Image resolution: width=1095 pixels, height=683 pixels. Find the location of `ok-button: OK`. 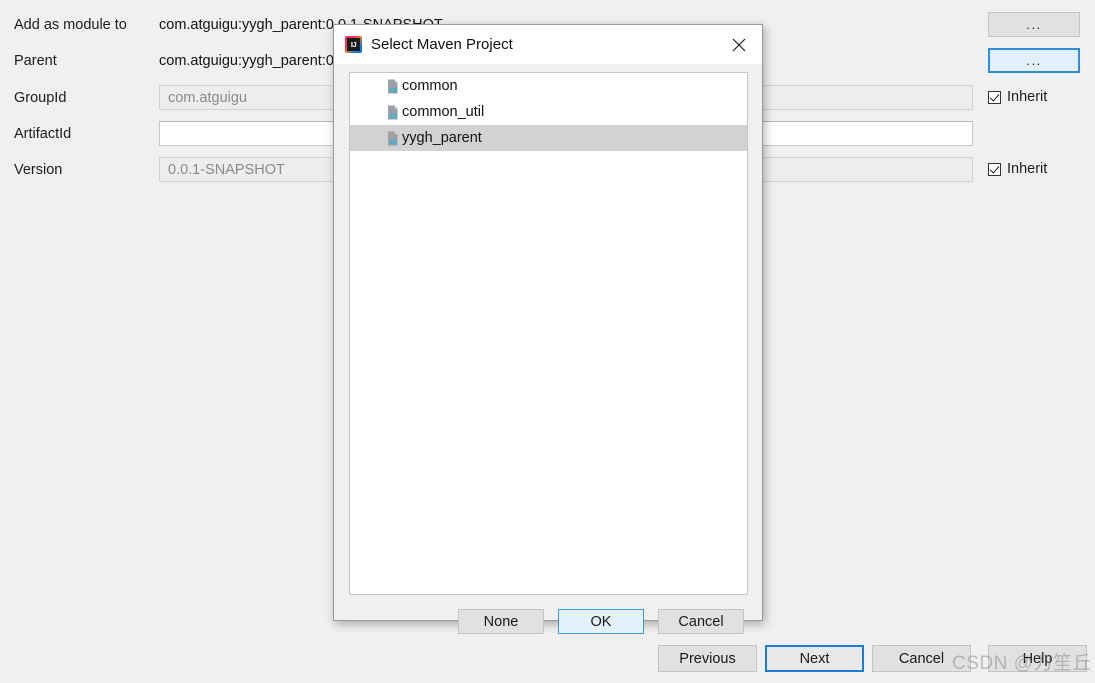

ok-button: OK is located at coordinates (601, 621).